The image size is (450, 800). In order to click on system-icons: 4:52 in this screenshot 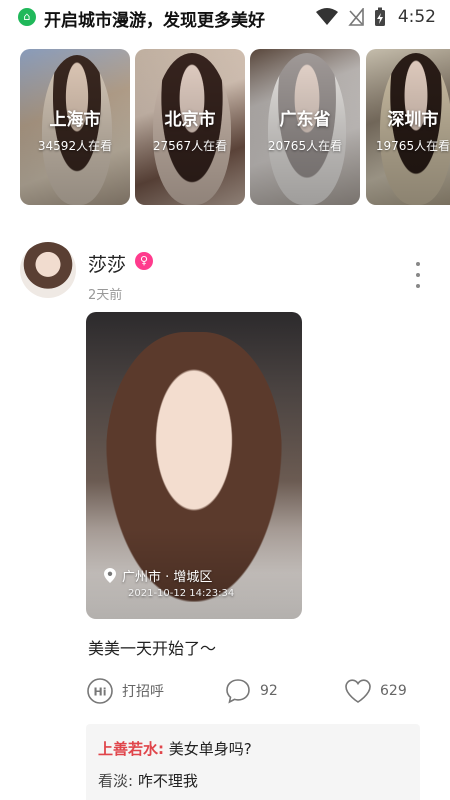, I will do `click(375, 17)`.